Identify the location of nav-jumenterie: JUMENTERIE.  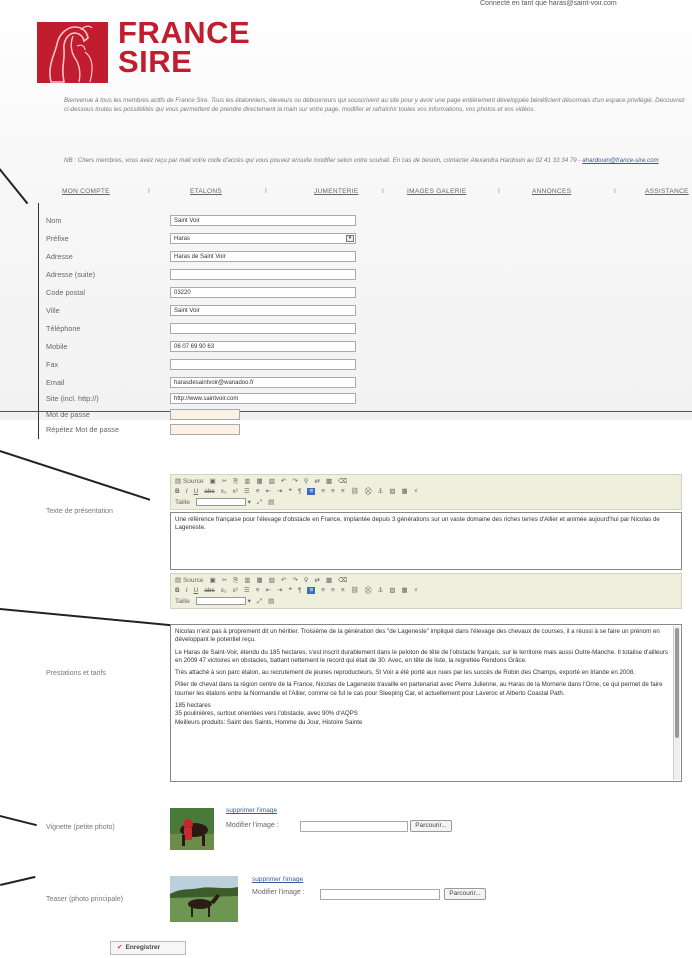
(336, 191).